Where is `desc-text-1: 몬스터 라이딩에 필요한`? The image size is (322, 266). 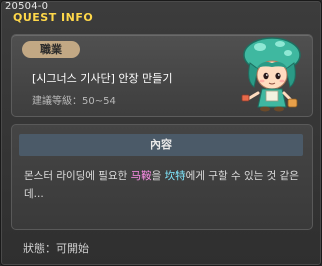
desc-text-1: 몬스터 라이딩에 필요한 is located at coordinates (77, 176).